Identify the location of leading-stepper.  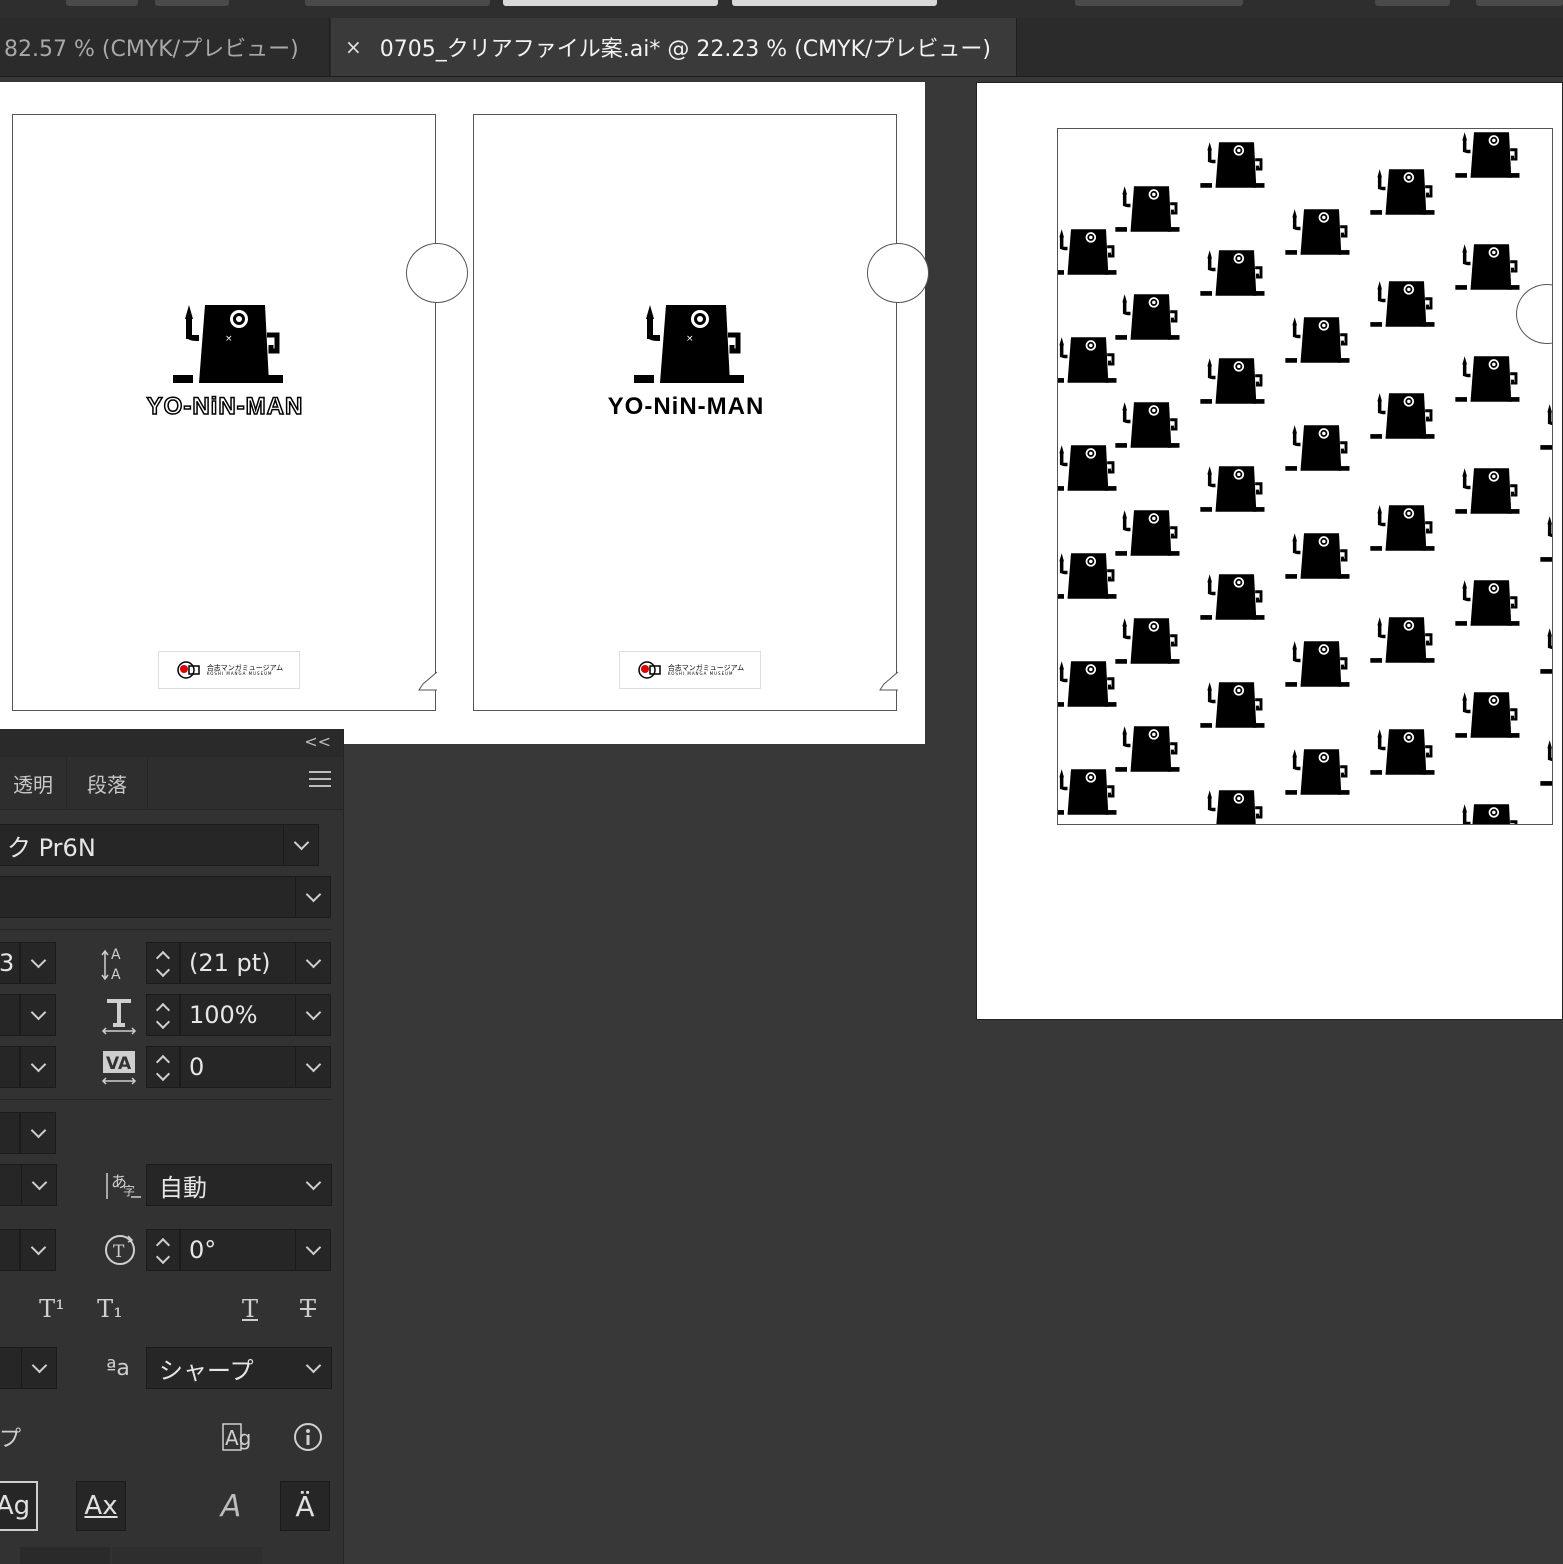
(163, 963).